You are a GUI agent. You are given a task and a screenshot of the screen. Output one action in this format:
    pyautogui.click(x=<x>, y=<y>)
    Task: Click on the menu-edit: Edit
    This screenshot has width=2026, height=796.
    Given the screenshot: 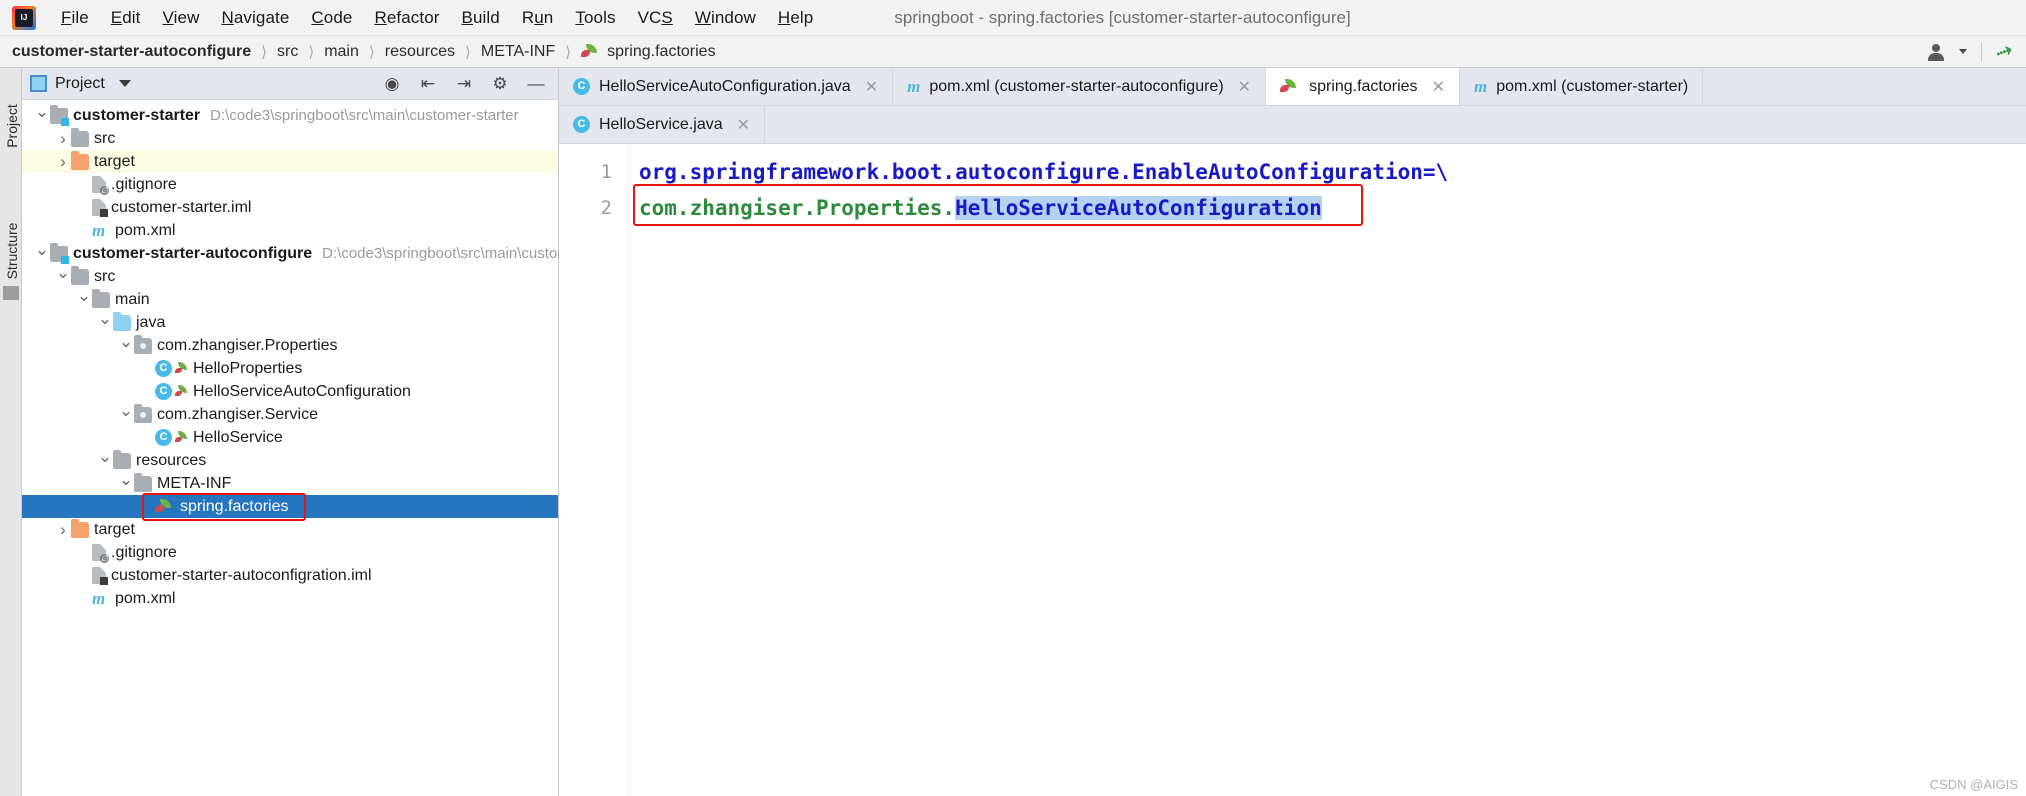 What is the action you would take?
    pyautogui.click(x=126, y=18)
    